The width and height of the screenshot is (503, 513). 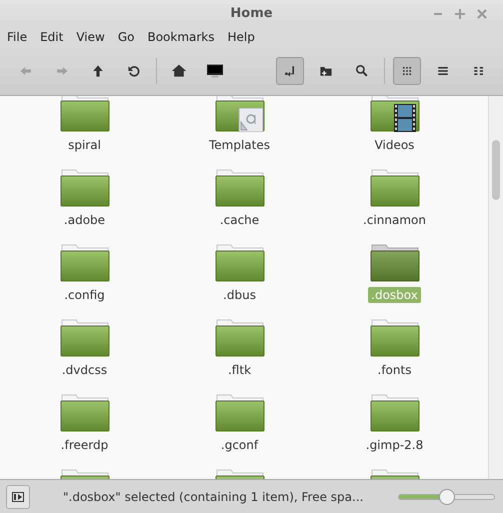 What do you see at coordinates (239, 220) in the screenshot?
I see `file-label: .cache` at bounding box center [239, 220].